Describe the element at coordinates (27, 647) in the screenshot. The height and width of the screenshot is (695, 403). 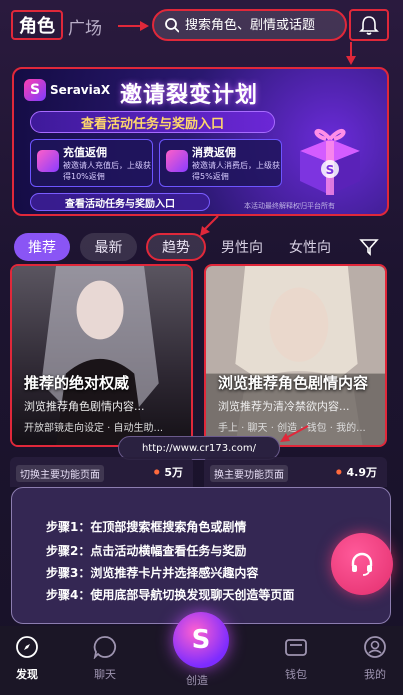
I see `compass-icon` at that location.